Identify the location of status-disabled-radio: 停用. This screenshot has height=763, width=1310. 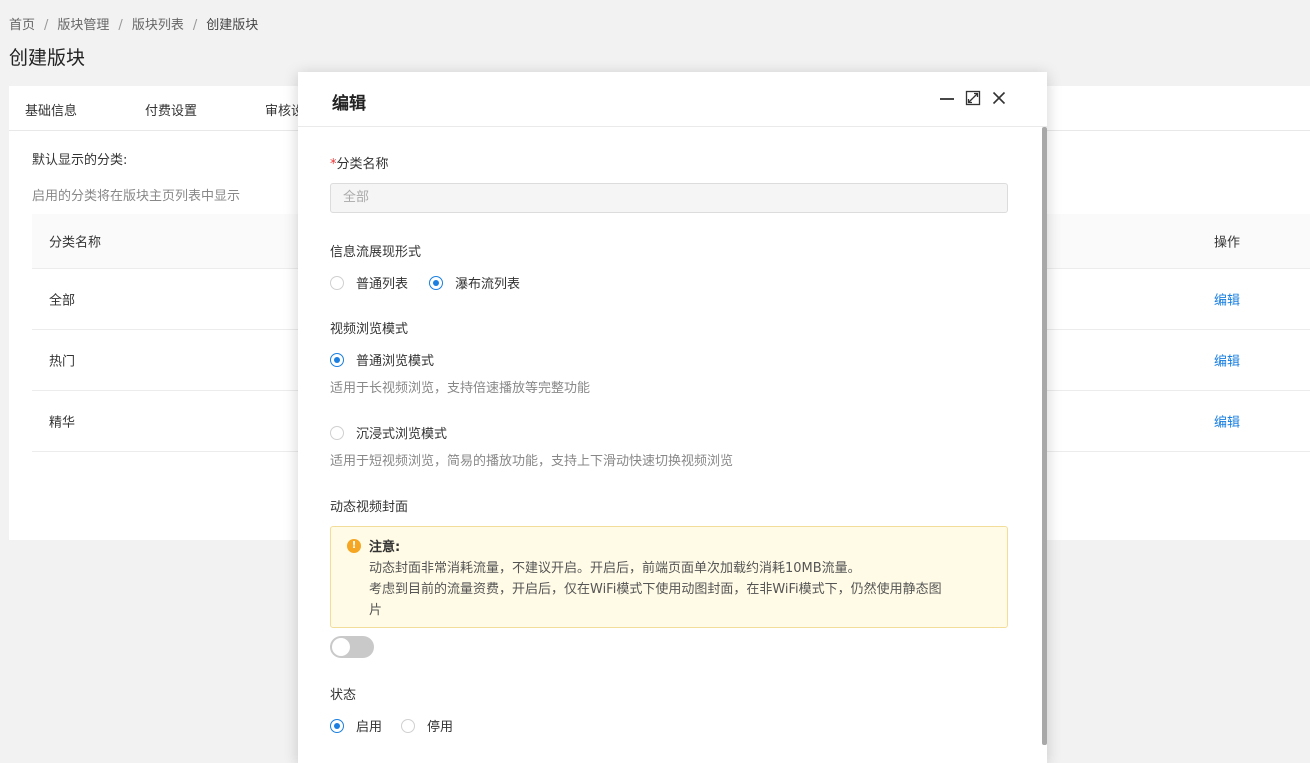
(427, 725).